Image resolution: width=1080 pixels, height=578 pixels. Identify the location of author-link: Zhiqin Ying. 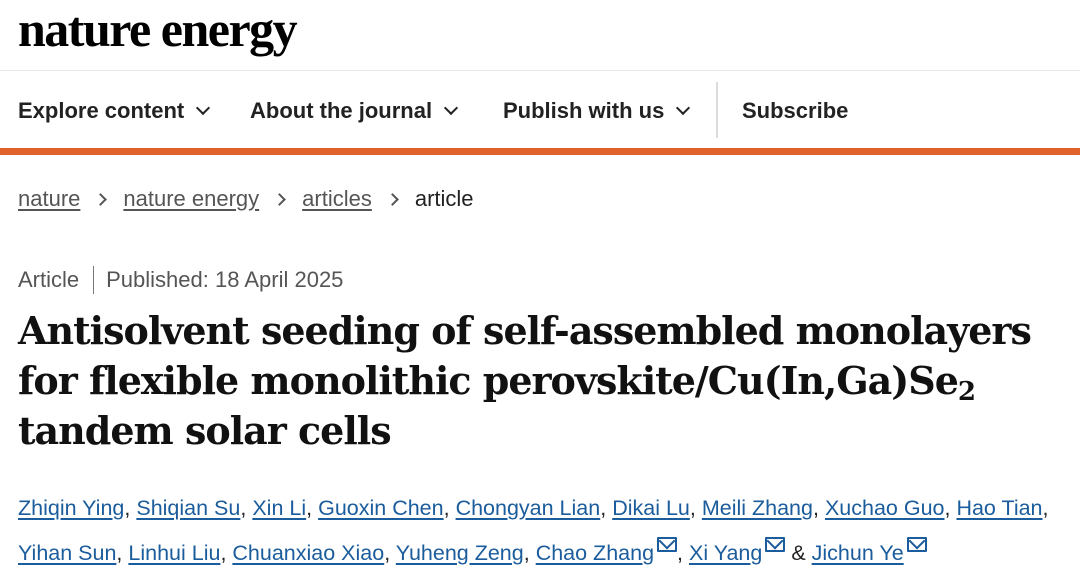
(71, 508).